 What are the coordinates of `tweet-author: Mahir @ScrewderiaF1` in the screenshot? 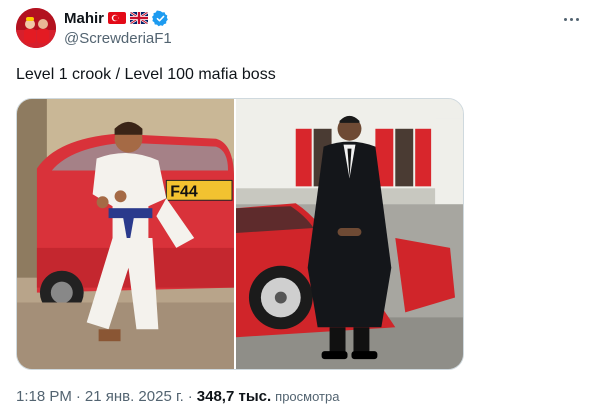 It's located at (300, 28).